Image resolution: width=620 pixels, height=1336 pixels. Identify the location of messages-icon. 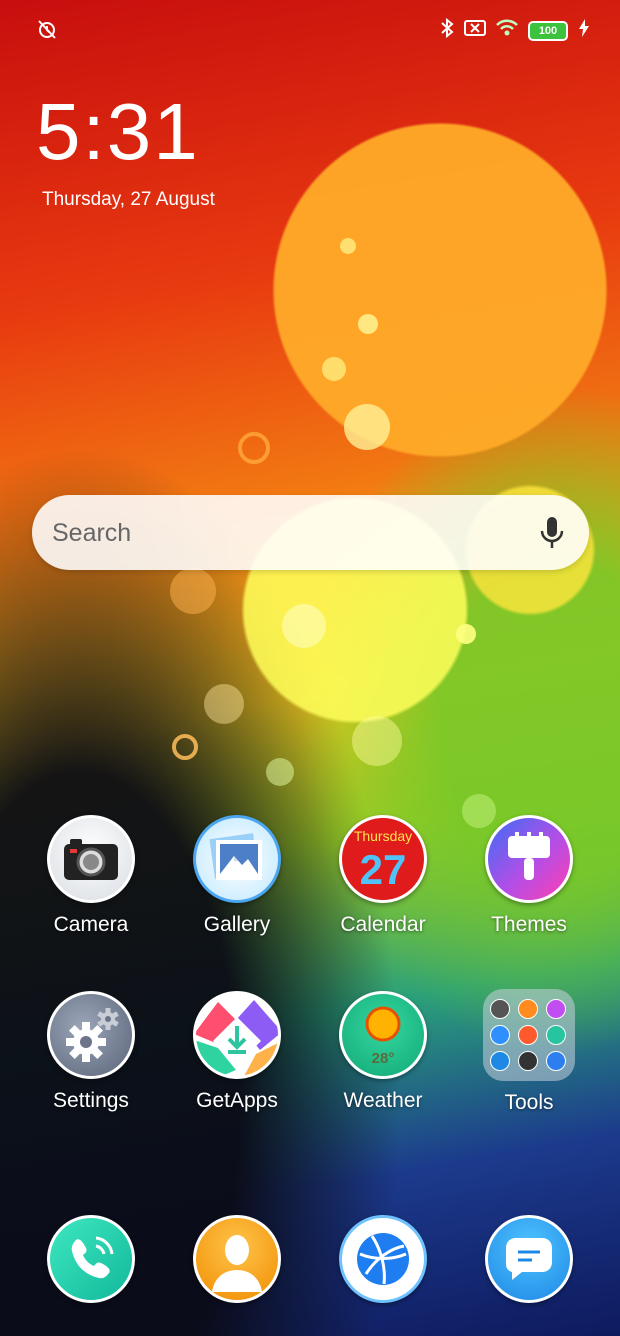
(529, 1259).